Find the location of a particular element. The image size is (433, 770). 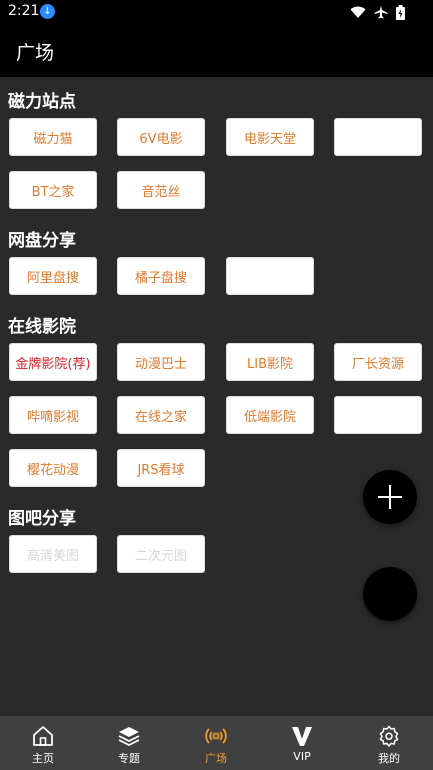

nav-item-vip: VIP is located at coordinates (302, 743).